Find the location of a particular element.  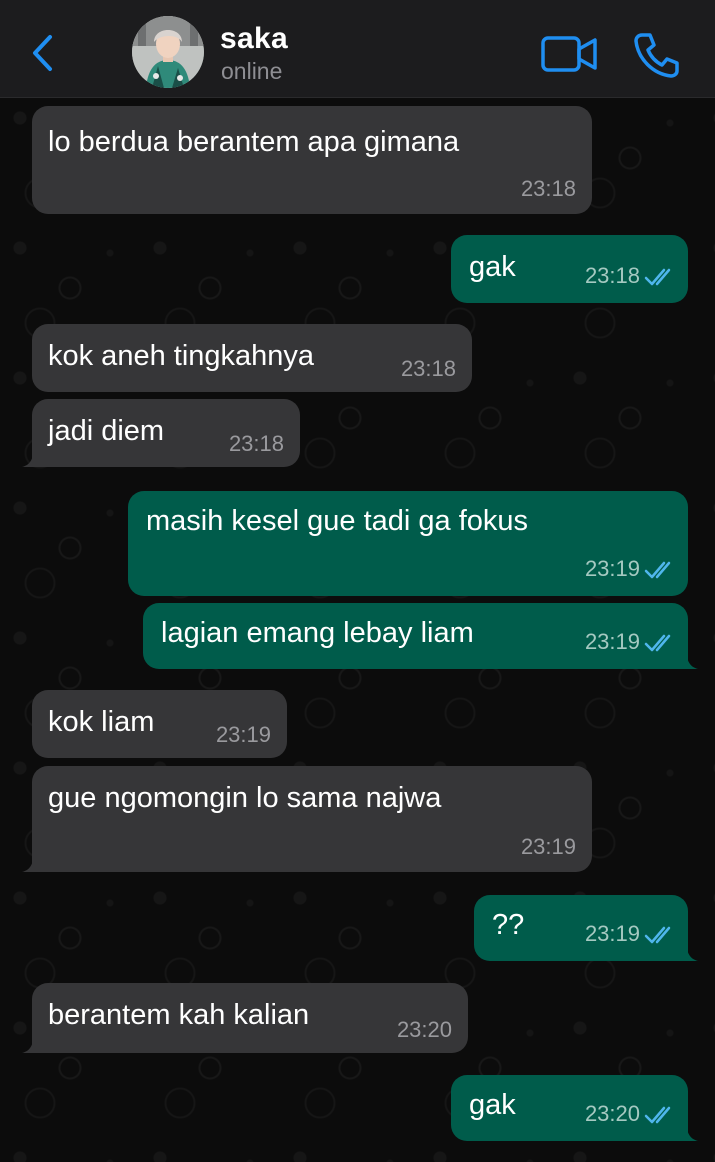

message-incoming: gue ngomongin lo sama najwa 23:19 is located at coordinates (307, 819).